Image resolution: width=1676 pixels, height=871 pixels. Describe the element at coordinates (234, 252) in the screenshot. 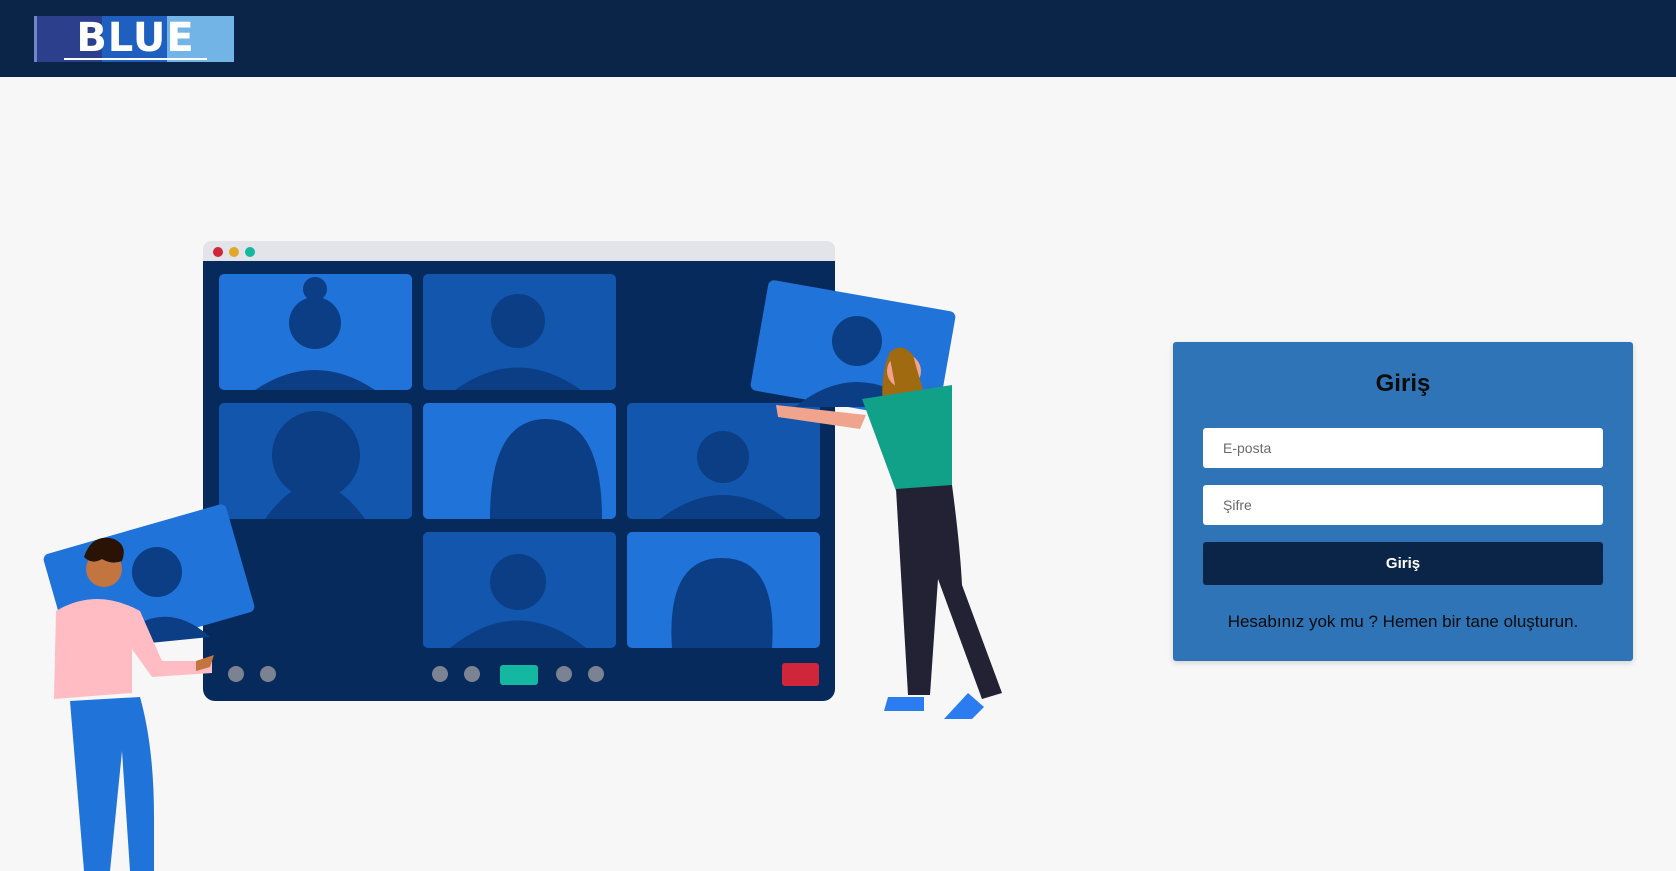

I see `window-minimize-dot` at that location.